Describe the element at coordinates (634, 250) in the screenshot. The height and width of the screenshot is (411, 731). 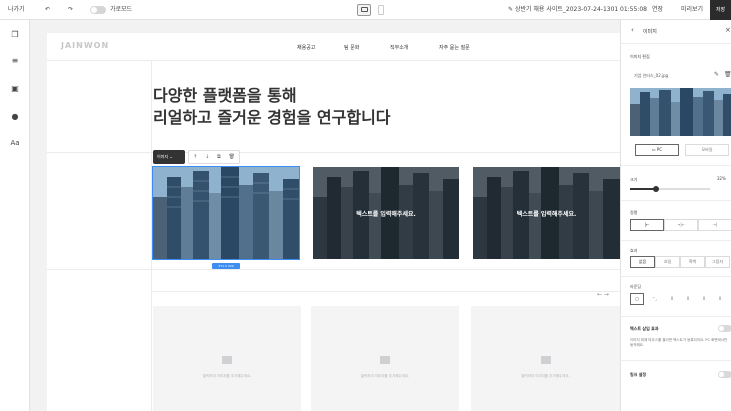
I see `effect-label: 효과` at that location.